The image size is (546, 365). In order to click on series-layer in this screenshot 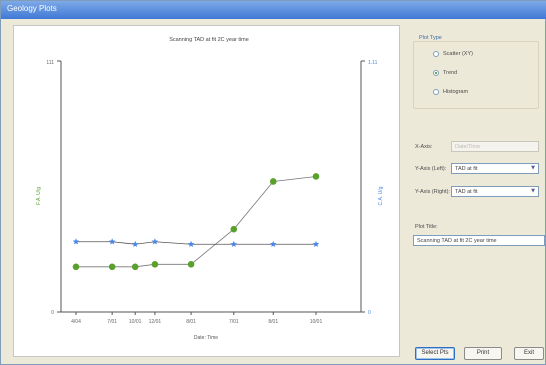, I will do `click(196, 222)`.